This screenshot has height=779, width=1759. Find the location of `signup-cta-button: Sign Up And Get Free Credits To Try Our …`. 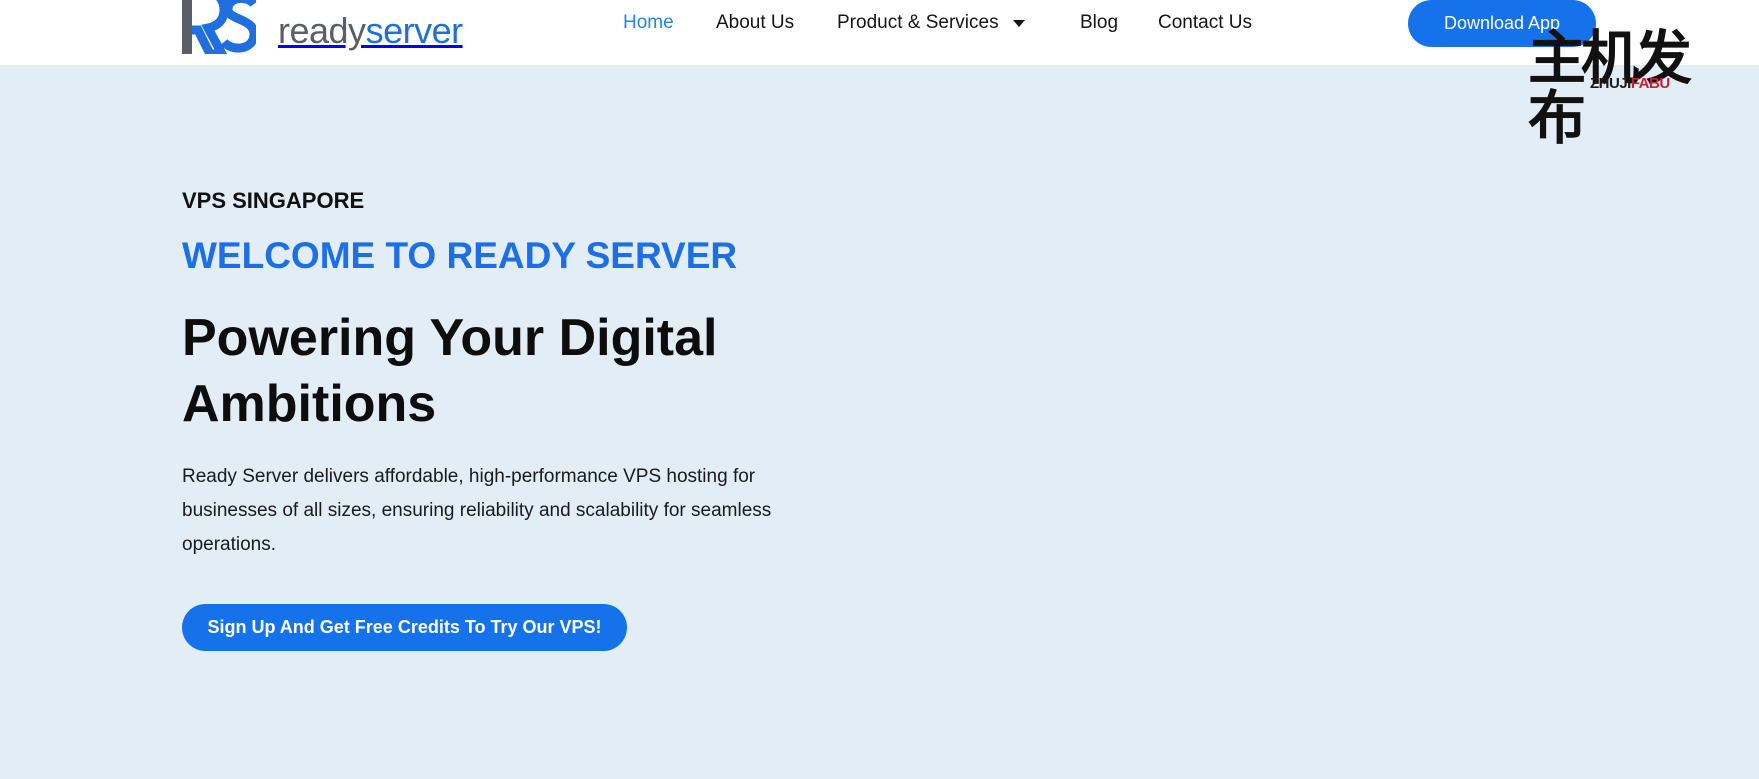

signup-cta-button: Sign Up And Get Free Credits To Try Our … is located at coordinates (404, 627).